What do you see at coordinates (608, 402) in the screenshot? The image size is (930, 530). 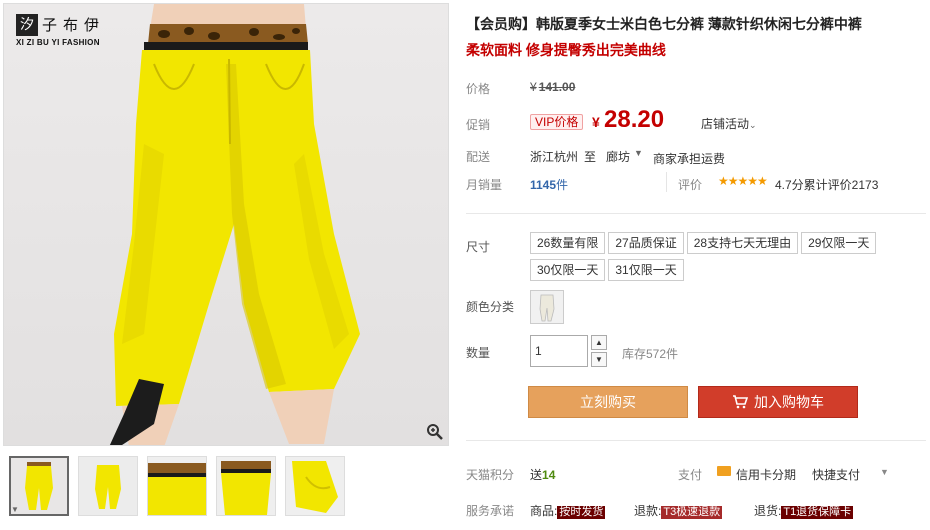 I see `buy-now-button: 立刻购买` at bounding box center [608, 402].